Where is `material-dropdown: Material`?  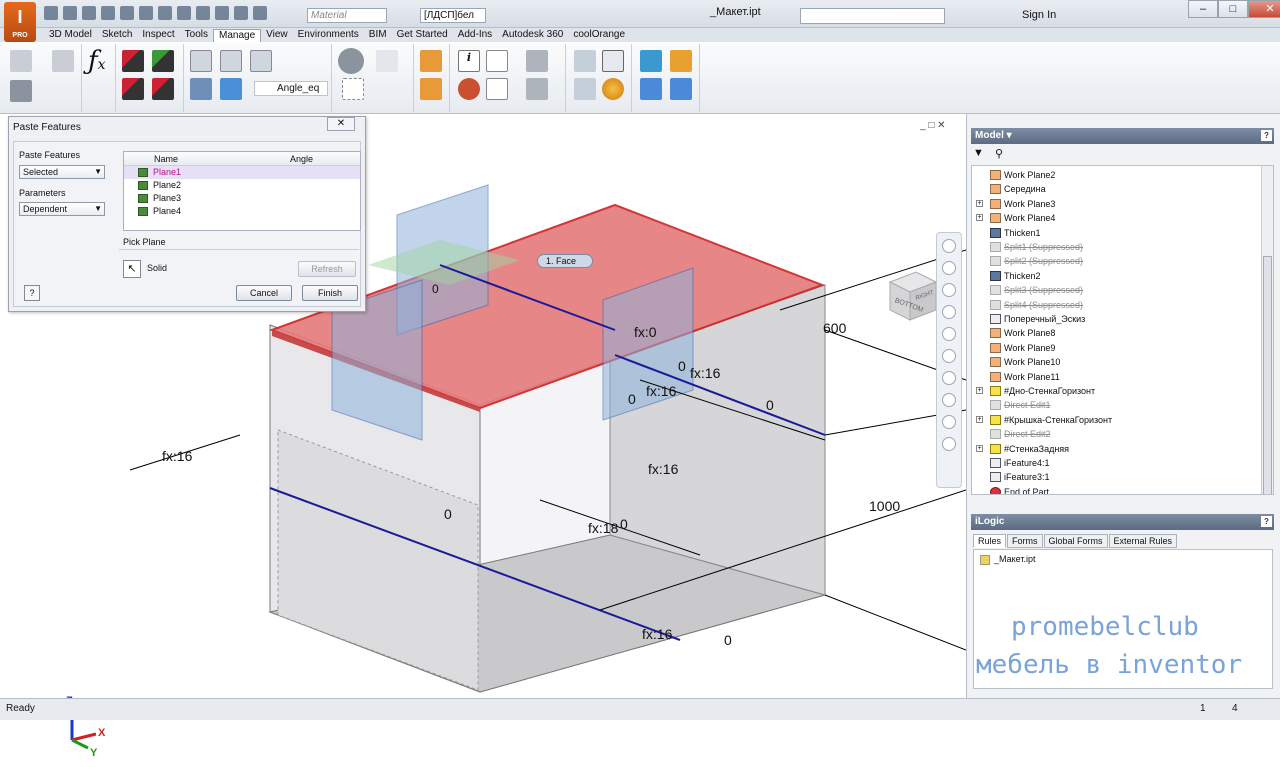 material-dropdown: Material is located at coordinates (347, 15).